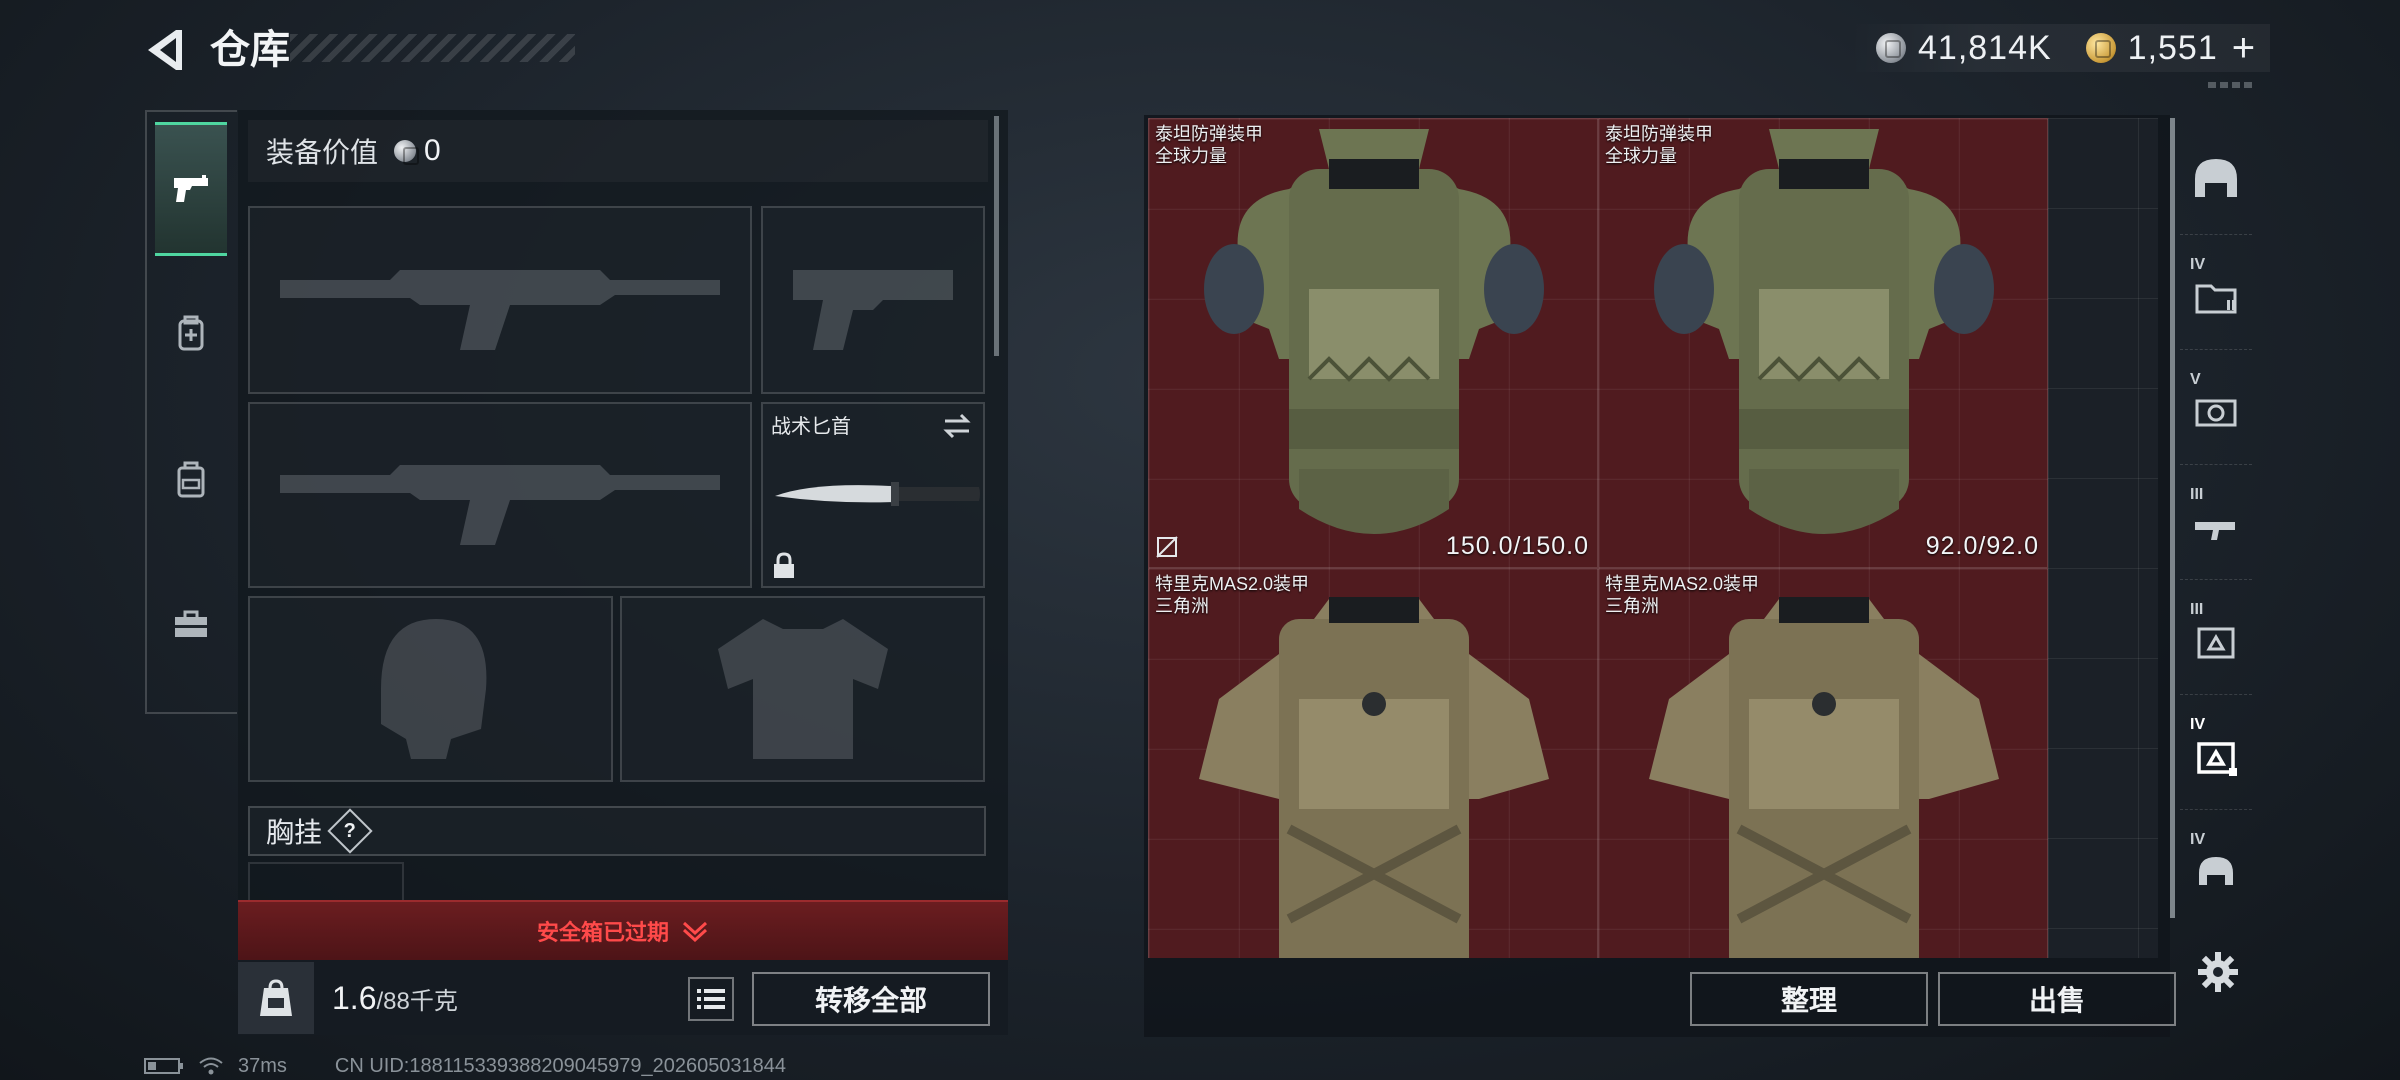  What do you see at coordinates (2215, 530) in the screenshot?
I see `rifle-filter-icon` at bounding box center [2215, 530].